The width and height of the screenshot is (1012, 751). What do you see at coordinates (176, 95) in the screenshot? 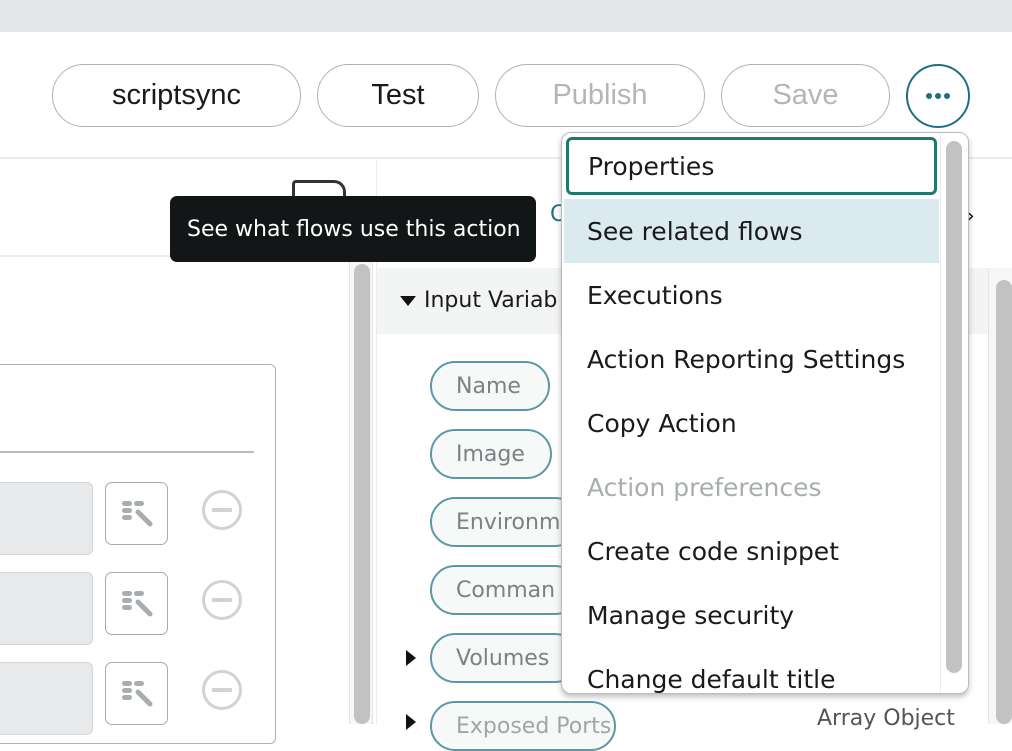
I see `scriptsync-button: scriptsync` at bounding box center [176, 95].